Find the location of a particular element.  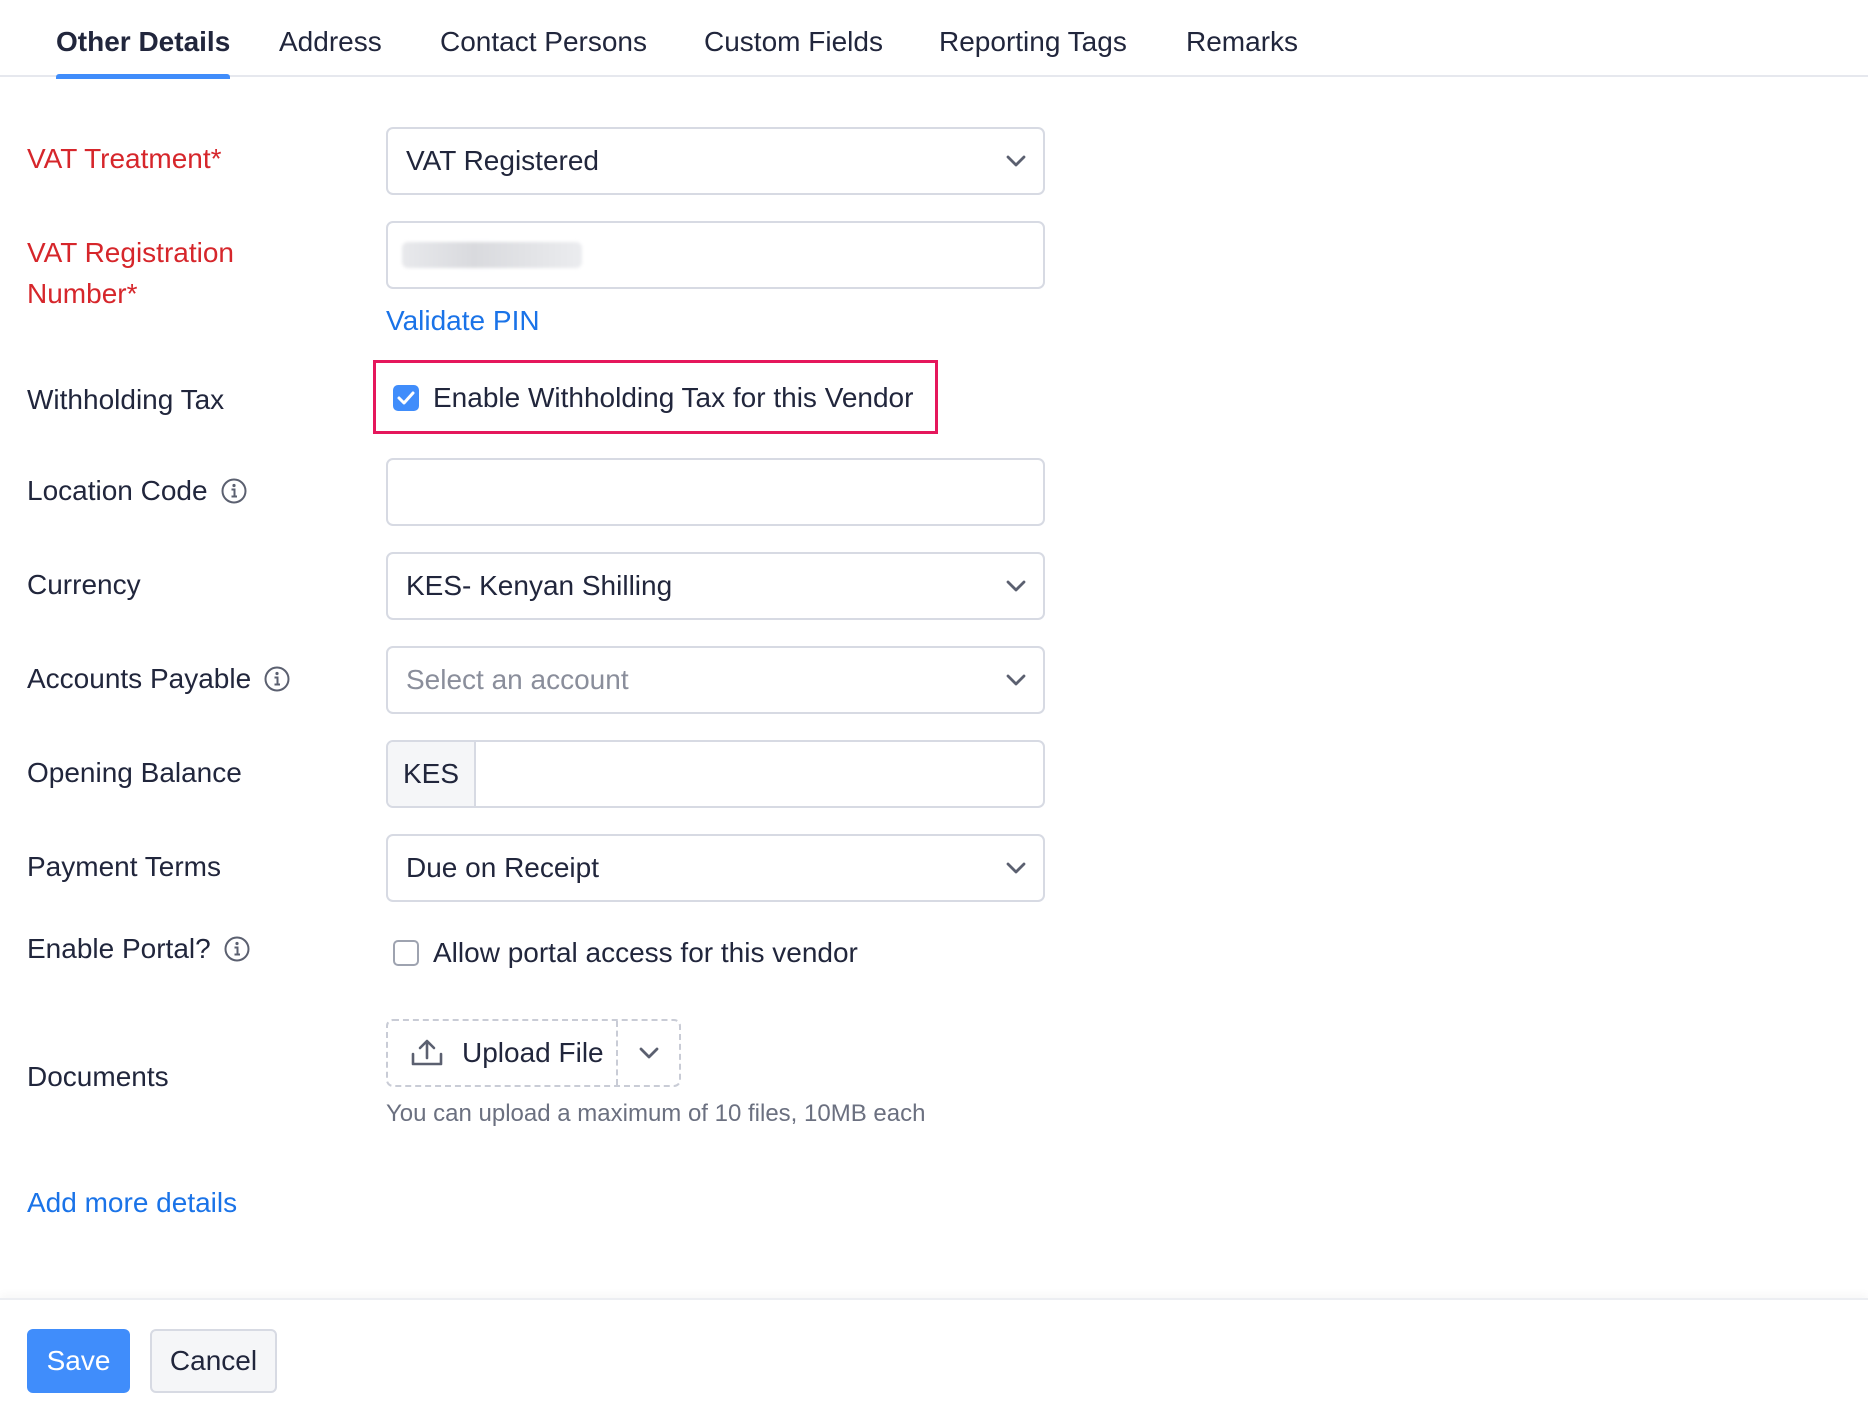

currency-select: KES- Kenyan Shilling is located at coordinates (715, 586).